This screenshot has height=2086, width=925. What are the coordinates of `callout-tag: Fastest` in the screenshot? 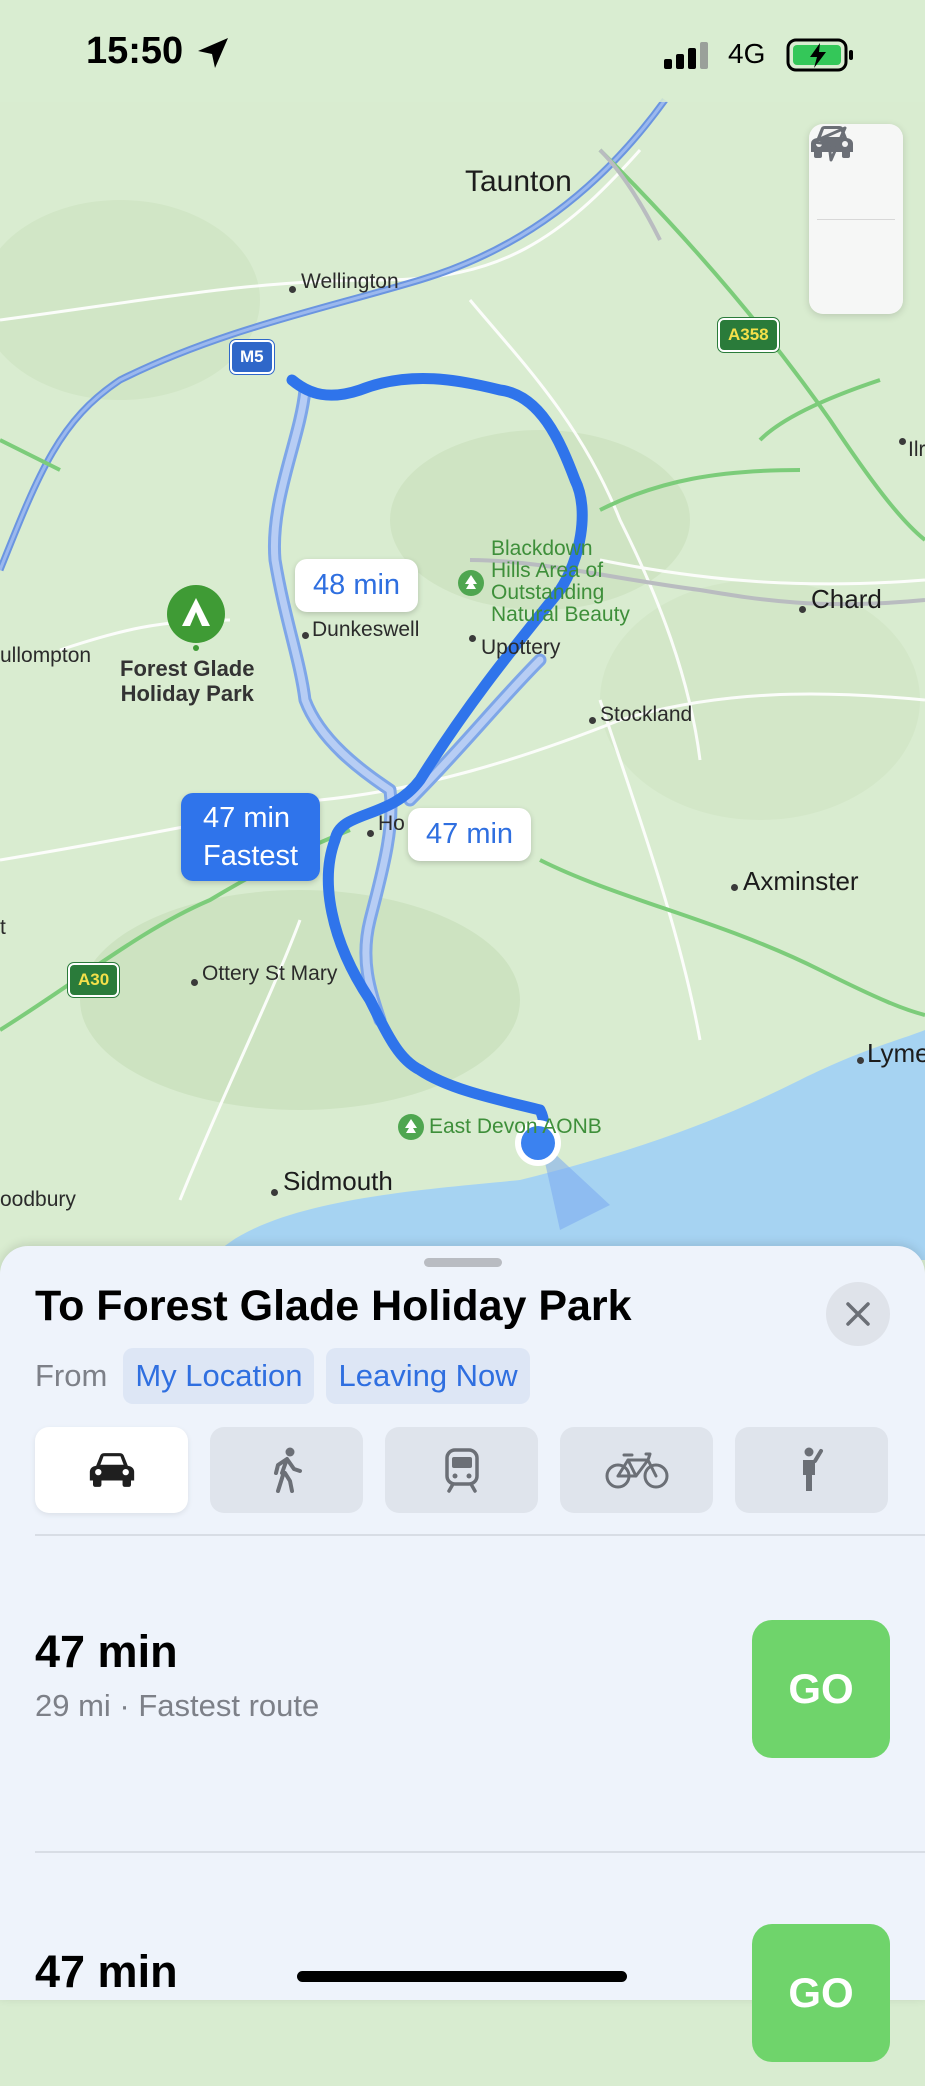 It's located at (251, 856).